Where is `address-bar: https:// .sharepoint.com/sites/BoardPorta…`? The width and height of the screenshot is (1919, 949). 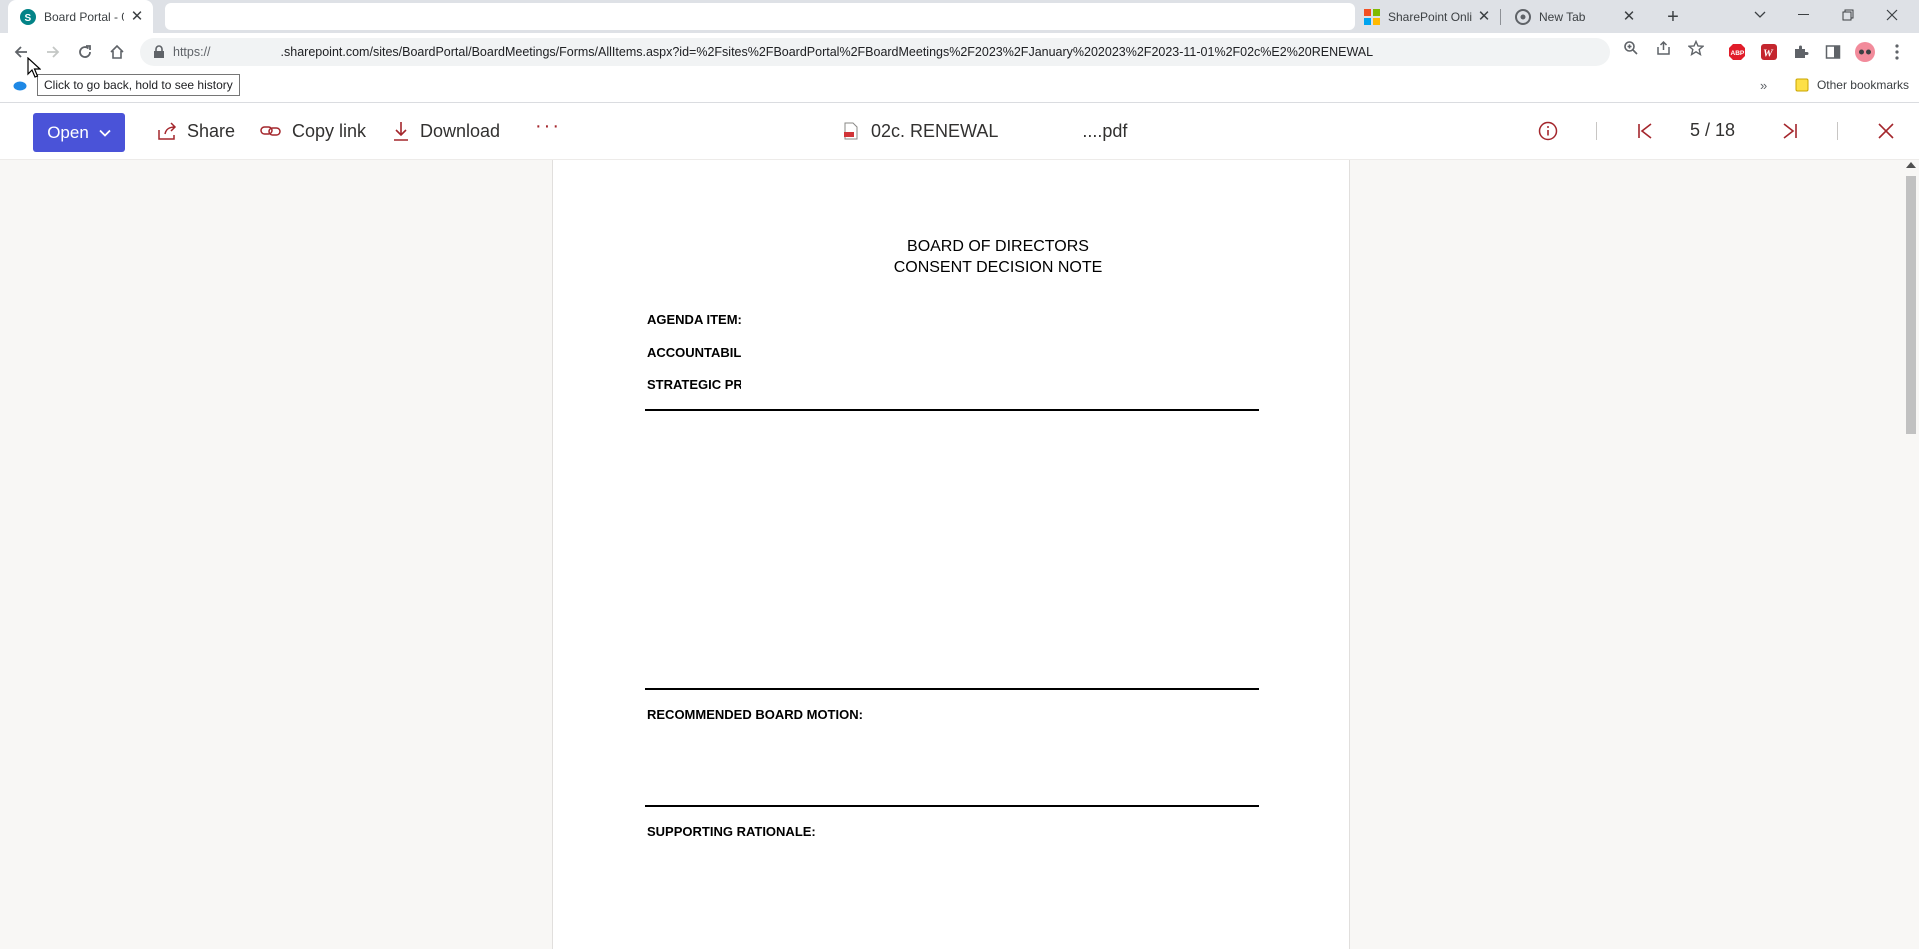
address-bar: https:// .sharepoint.com/sites/BoardPorta… is located at coordinates (875, 52).